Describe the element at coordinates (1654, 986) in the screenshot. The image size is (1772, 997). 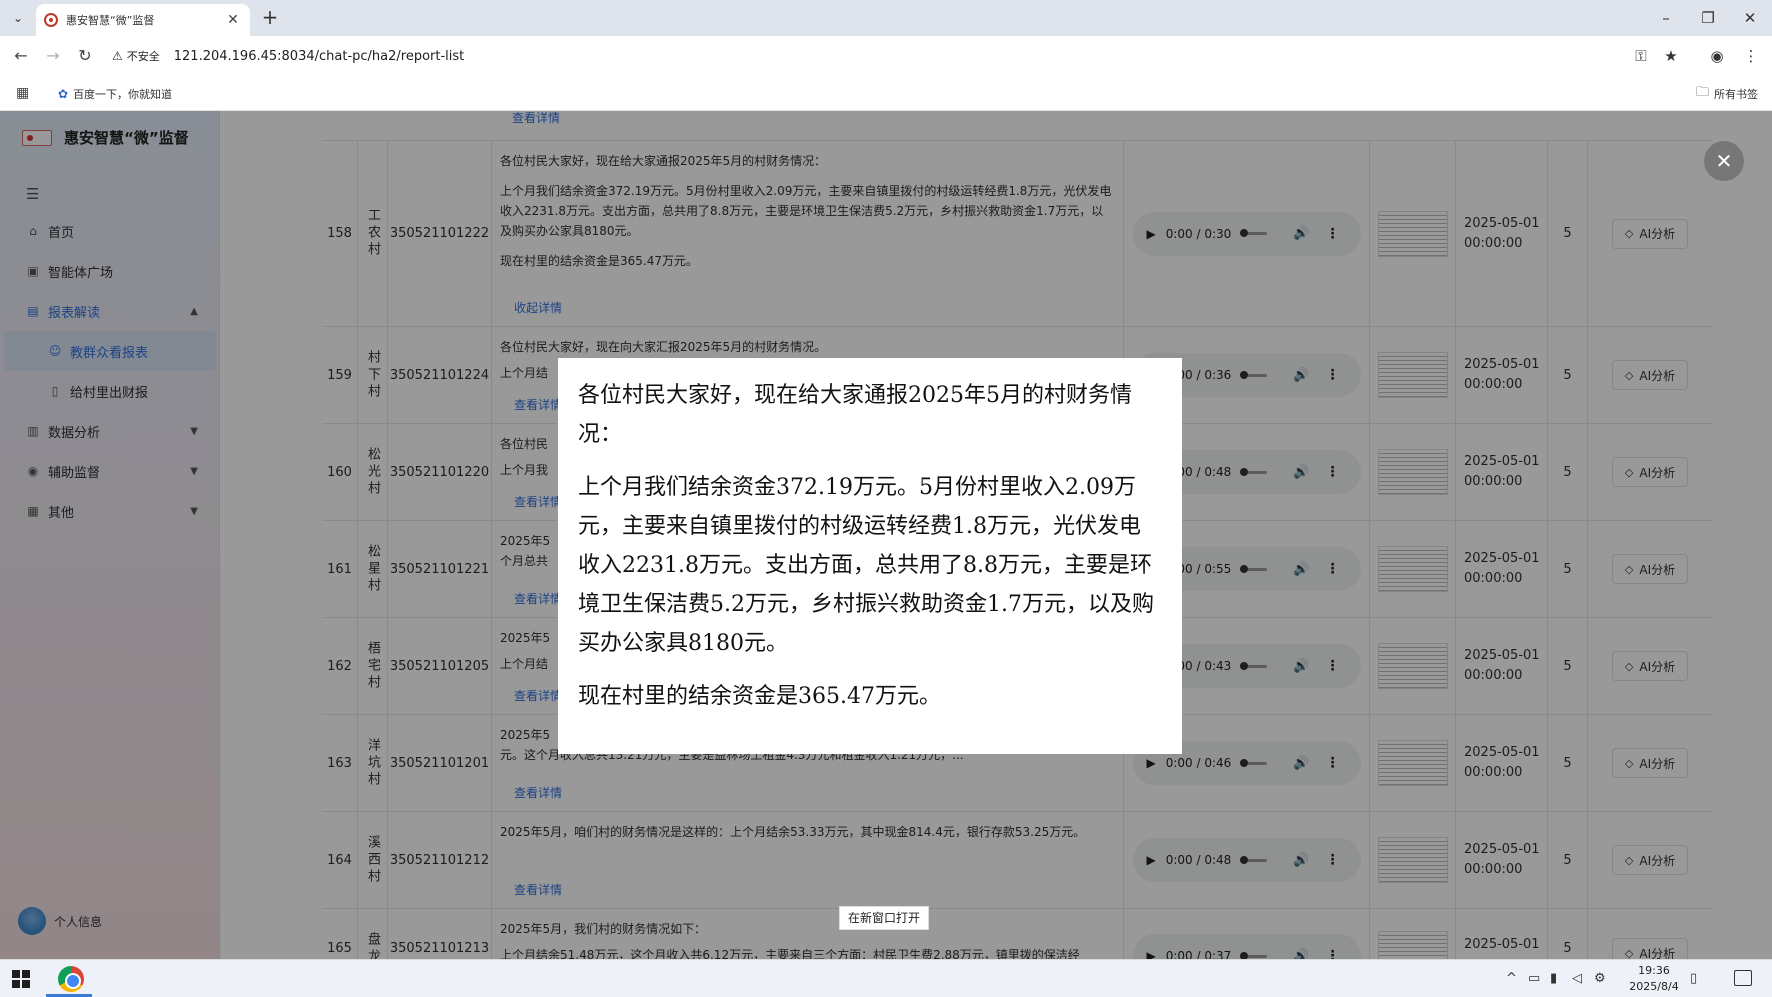
I see `clock-date: 2025/8/4` at that location.